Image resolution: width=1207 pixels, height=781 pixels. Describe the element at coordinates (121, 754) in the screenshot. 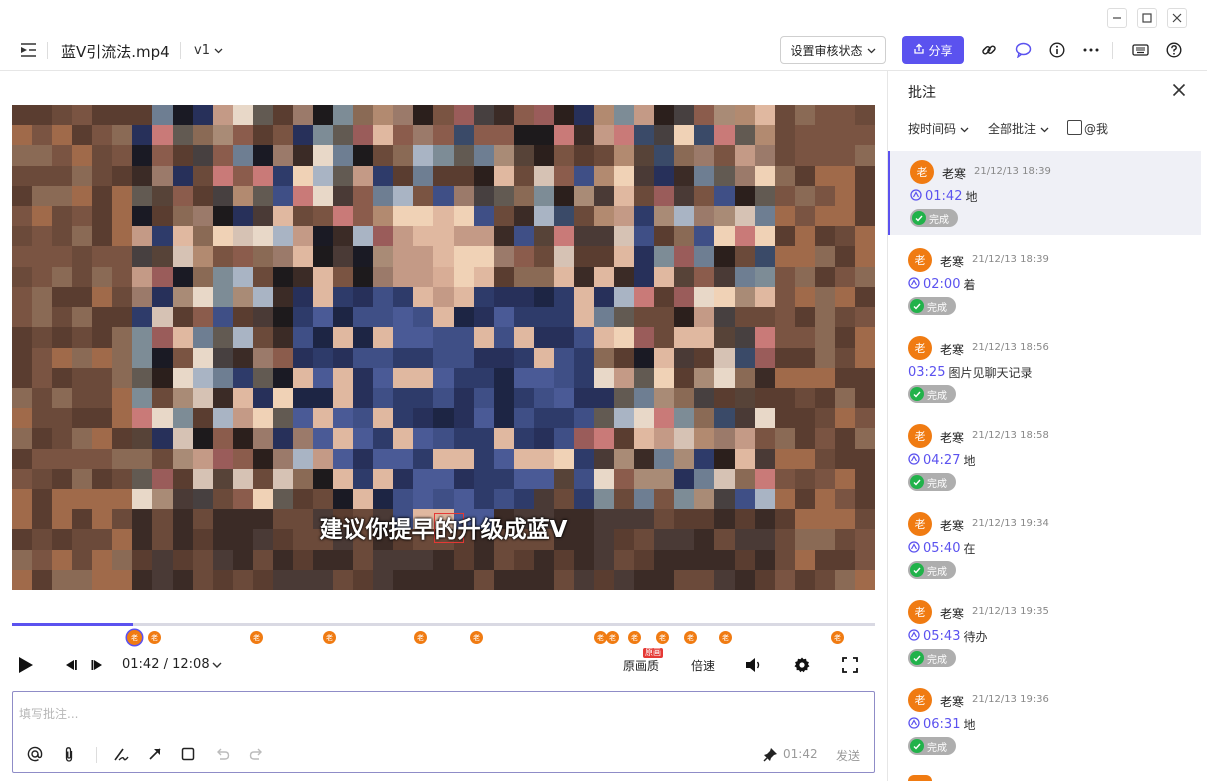

I see `pen-draw-icon` at that location.